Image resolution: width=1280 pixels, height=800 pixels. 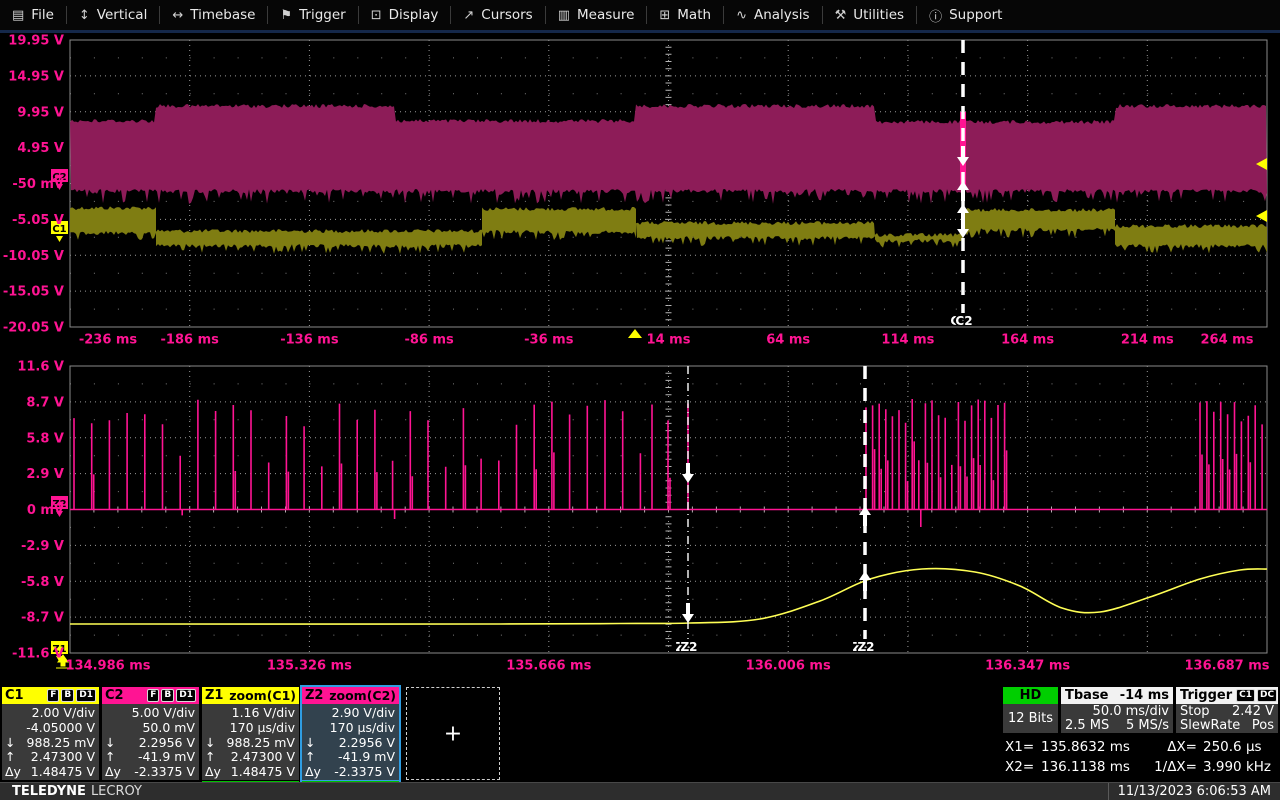 I want to click on svg-text: -136 ms, so click(x=309, y=340).